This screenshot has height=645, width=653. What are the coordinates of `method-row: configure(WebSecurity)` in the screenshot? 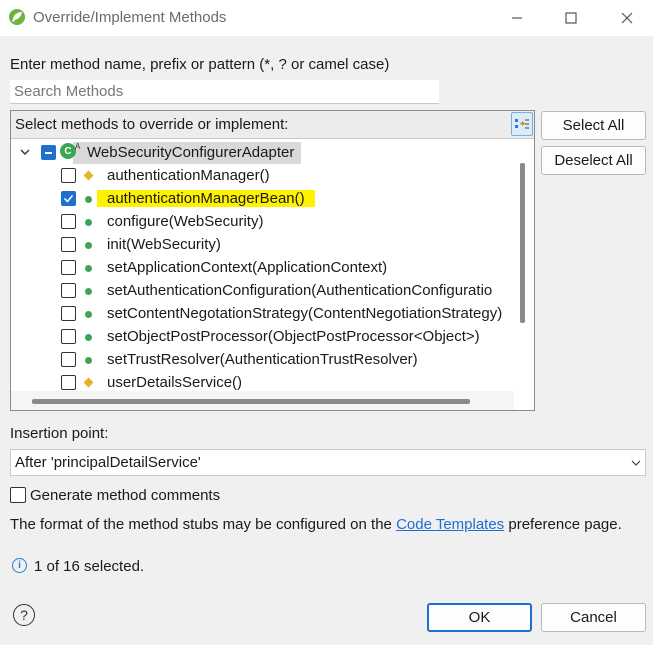 It's located at (262, 222).